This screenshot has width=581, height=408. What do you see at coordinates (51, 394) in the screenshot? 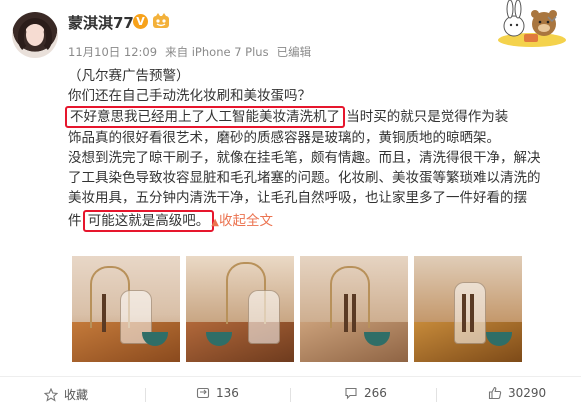
I see `star-icon` at bounding box center [51, 394].